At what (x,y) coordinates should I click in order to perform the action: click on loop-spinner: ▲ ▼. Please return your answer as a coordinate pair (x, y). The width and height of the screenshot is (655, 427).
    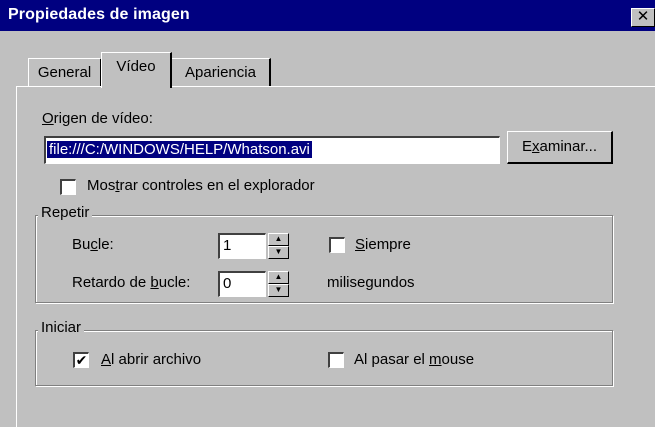
    Looking at the image, I should click on (278, 246).